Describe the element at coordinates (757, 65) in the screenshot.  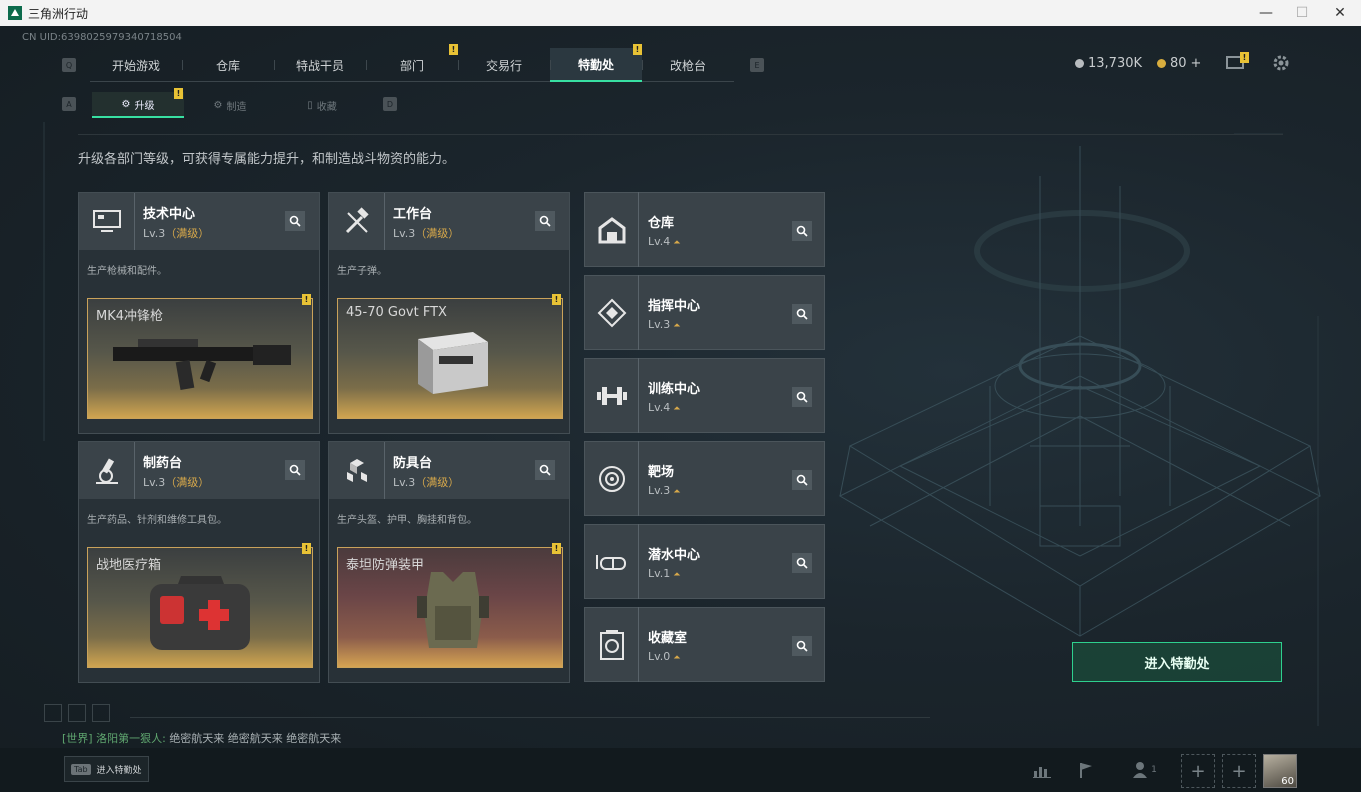
I see `nav-next-key: E` at that location.